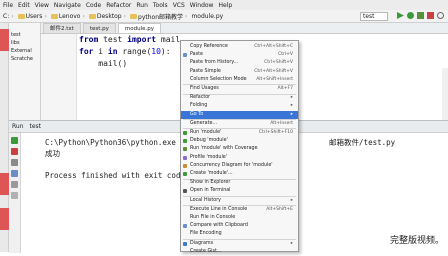 This screenshot has width=448, height=256. Describe the element at coordinates (239, 47) in the screenshot. I see `context-menu-item: Copy Reference Ctrl+Alt+Shift+C` at that location.